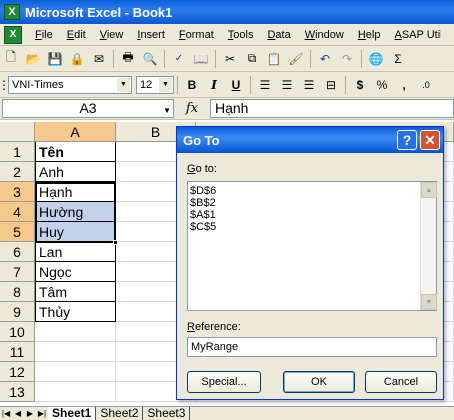 The image size is (454, 420). Describe the element at coordinates (325, 59) in the screenshot. I see `undo-icon: ↶` at that location.